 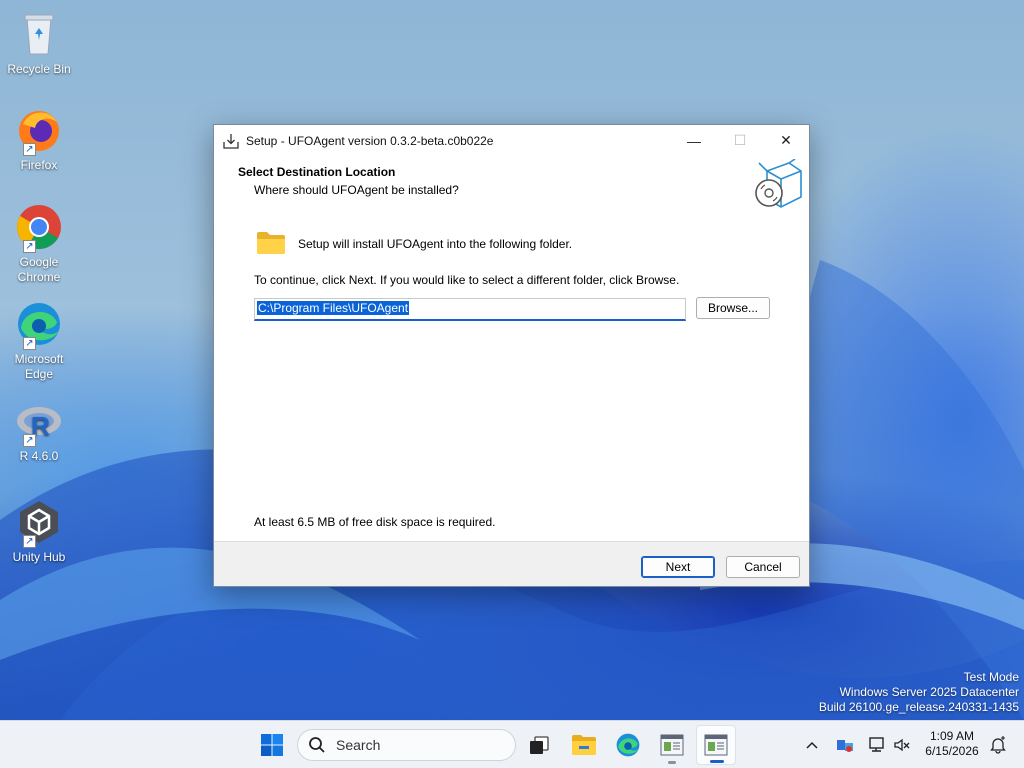 What do you see at coordinates (231, 141) in the screenshot?
I see `setup-install-icon` at bounding box center [231, 141].